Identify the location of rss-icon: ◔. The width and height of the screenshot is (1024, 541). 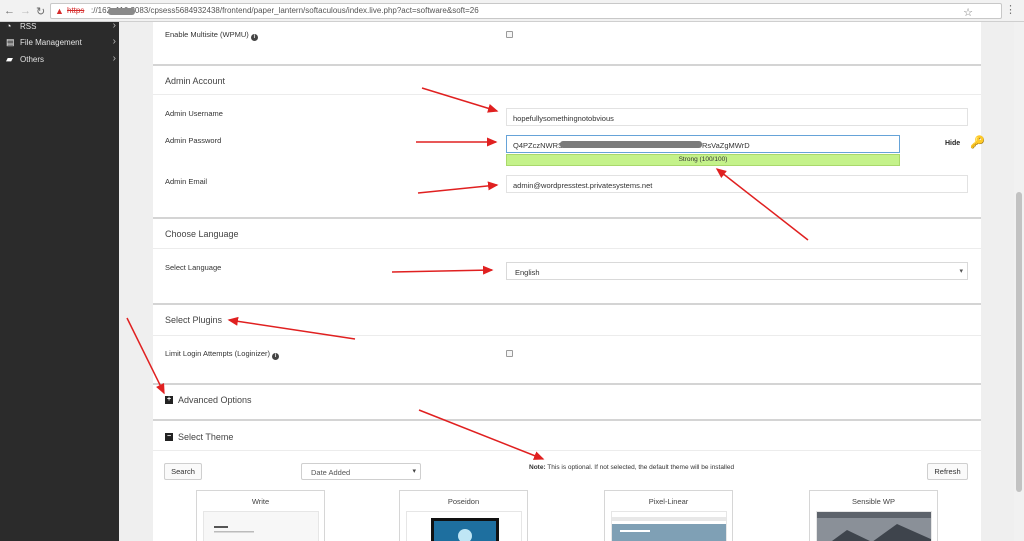
(9, 26).